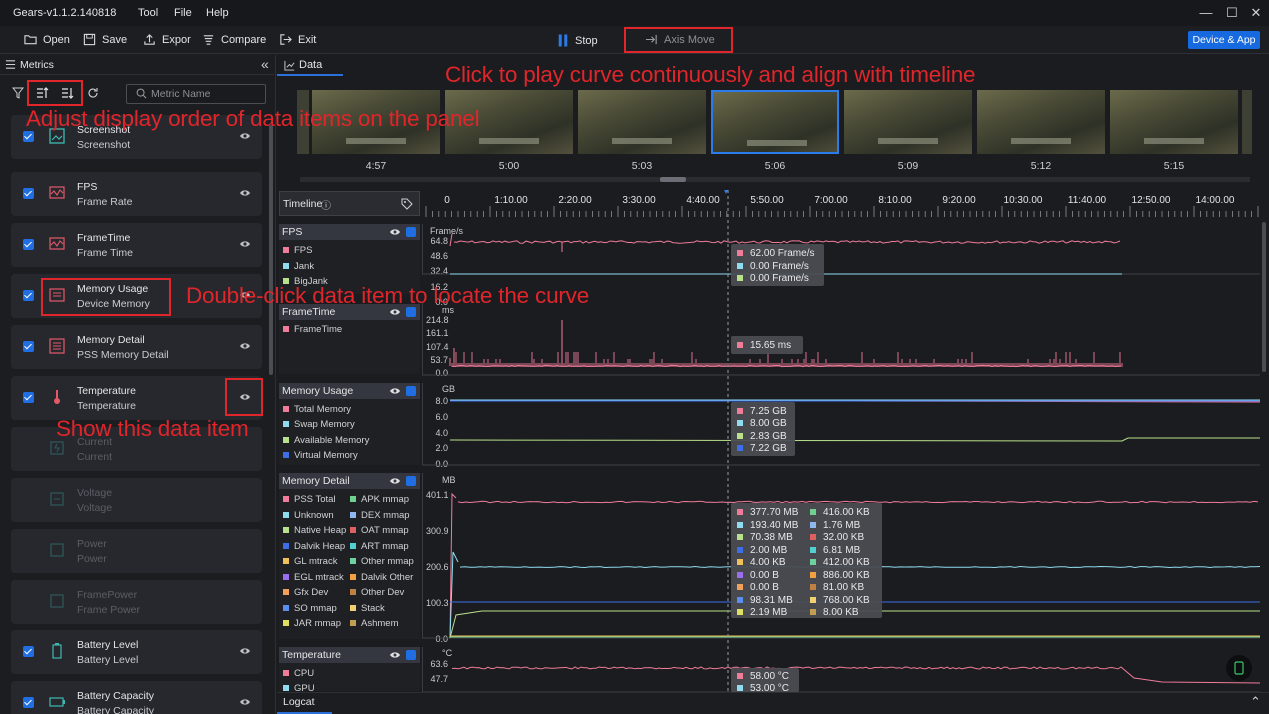 Image resolution: width=1269 pixels, height=714 pixels. I want to click on open-button: Open, so click(47, 39).